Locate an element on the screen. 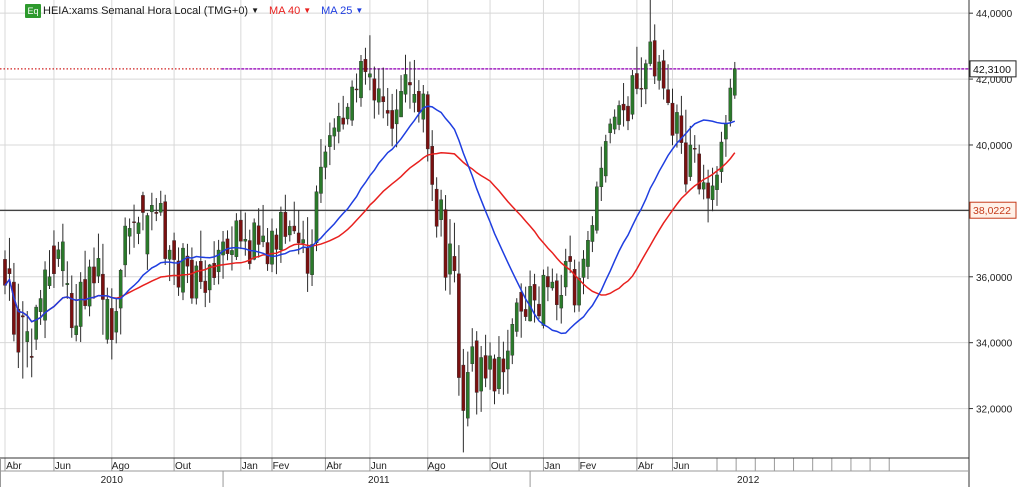  ma40-dropdown-icon: ▼ is located at coordinates (307, 10).